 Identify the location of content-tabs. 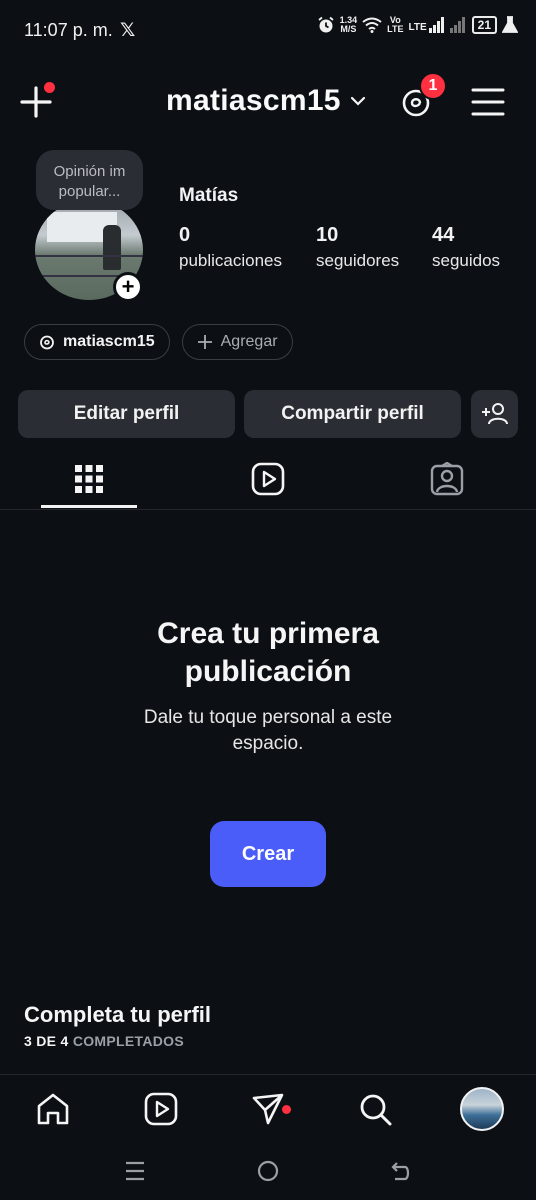
(268, 480).